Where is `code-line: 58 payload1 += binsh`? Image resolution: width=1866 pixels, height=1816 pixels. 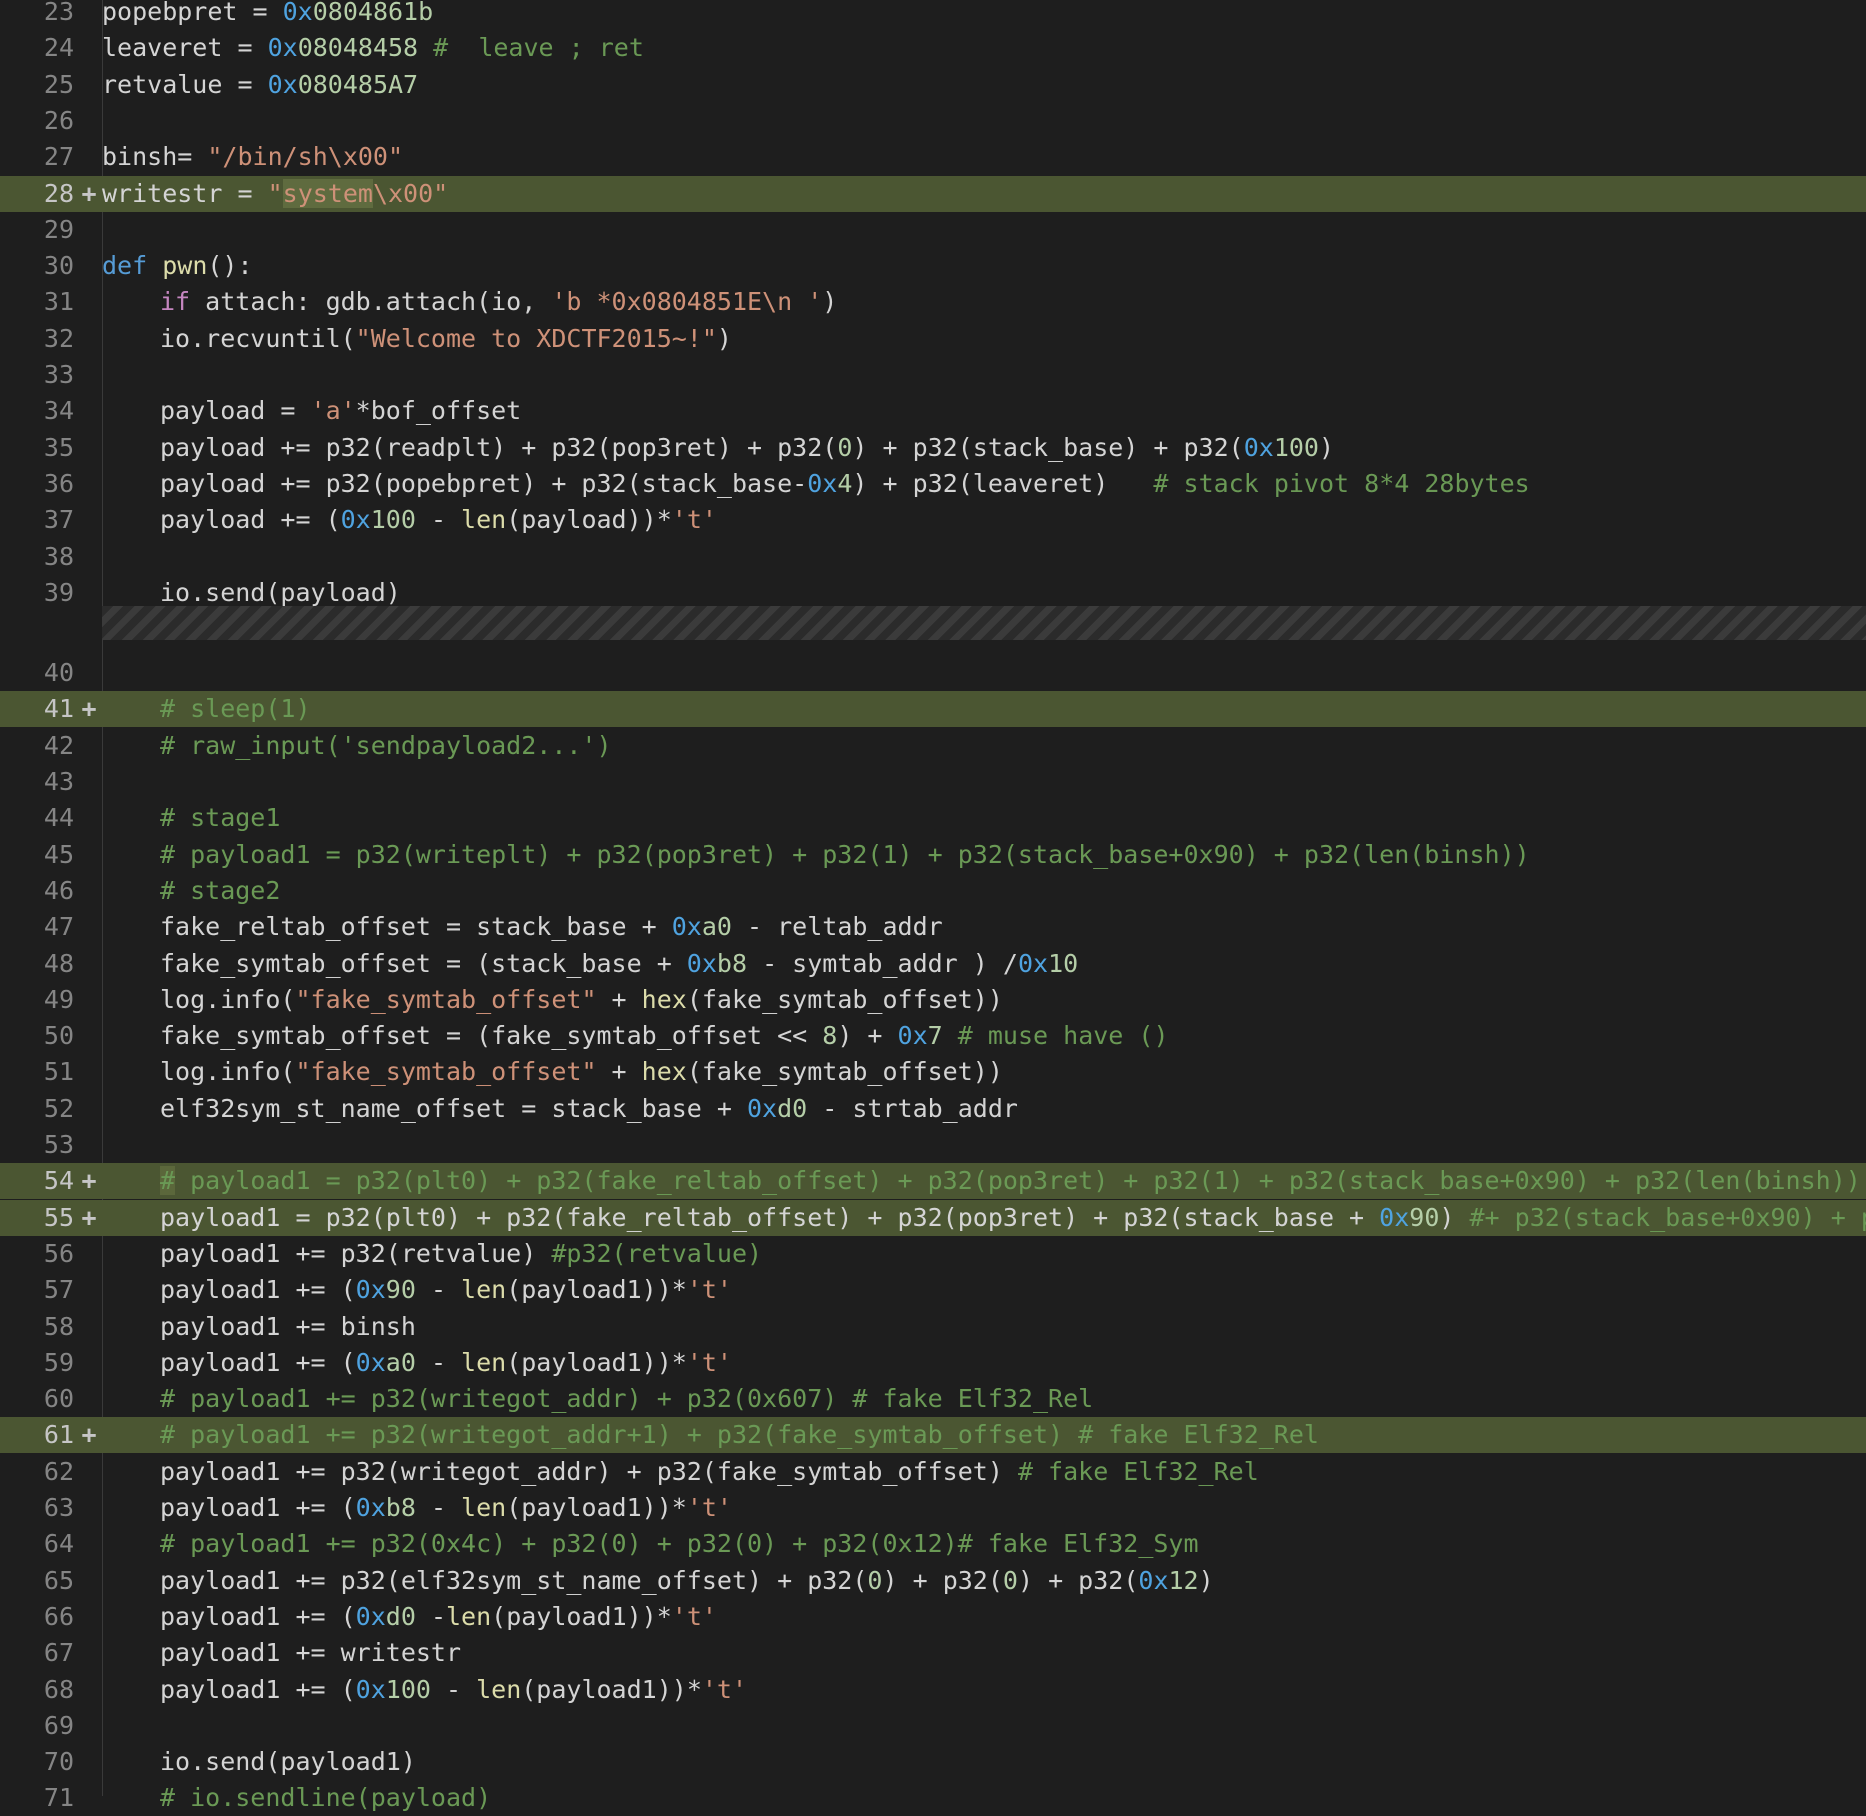
code-line: 58 payload1 += binsh is located at coordinates (933, 1327).